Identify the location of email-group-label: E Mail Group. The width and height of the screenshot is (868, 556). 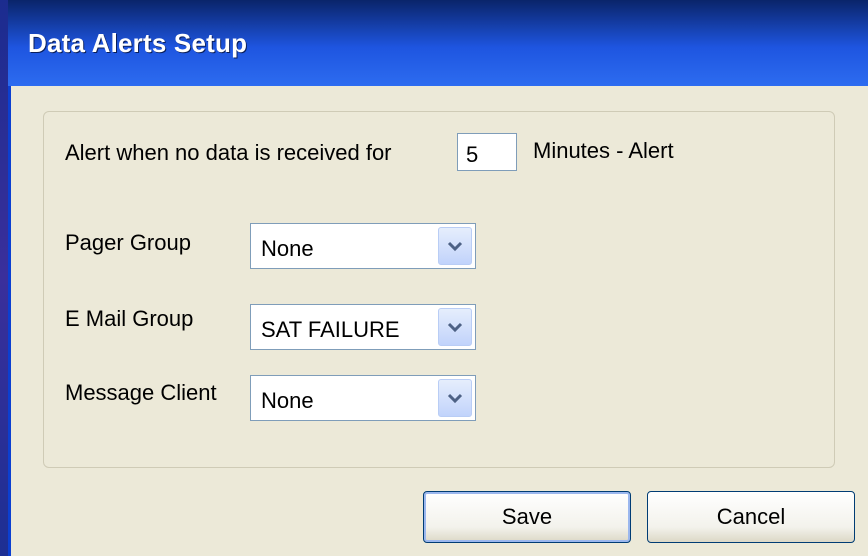
(129, 318).